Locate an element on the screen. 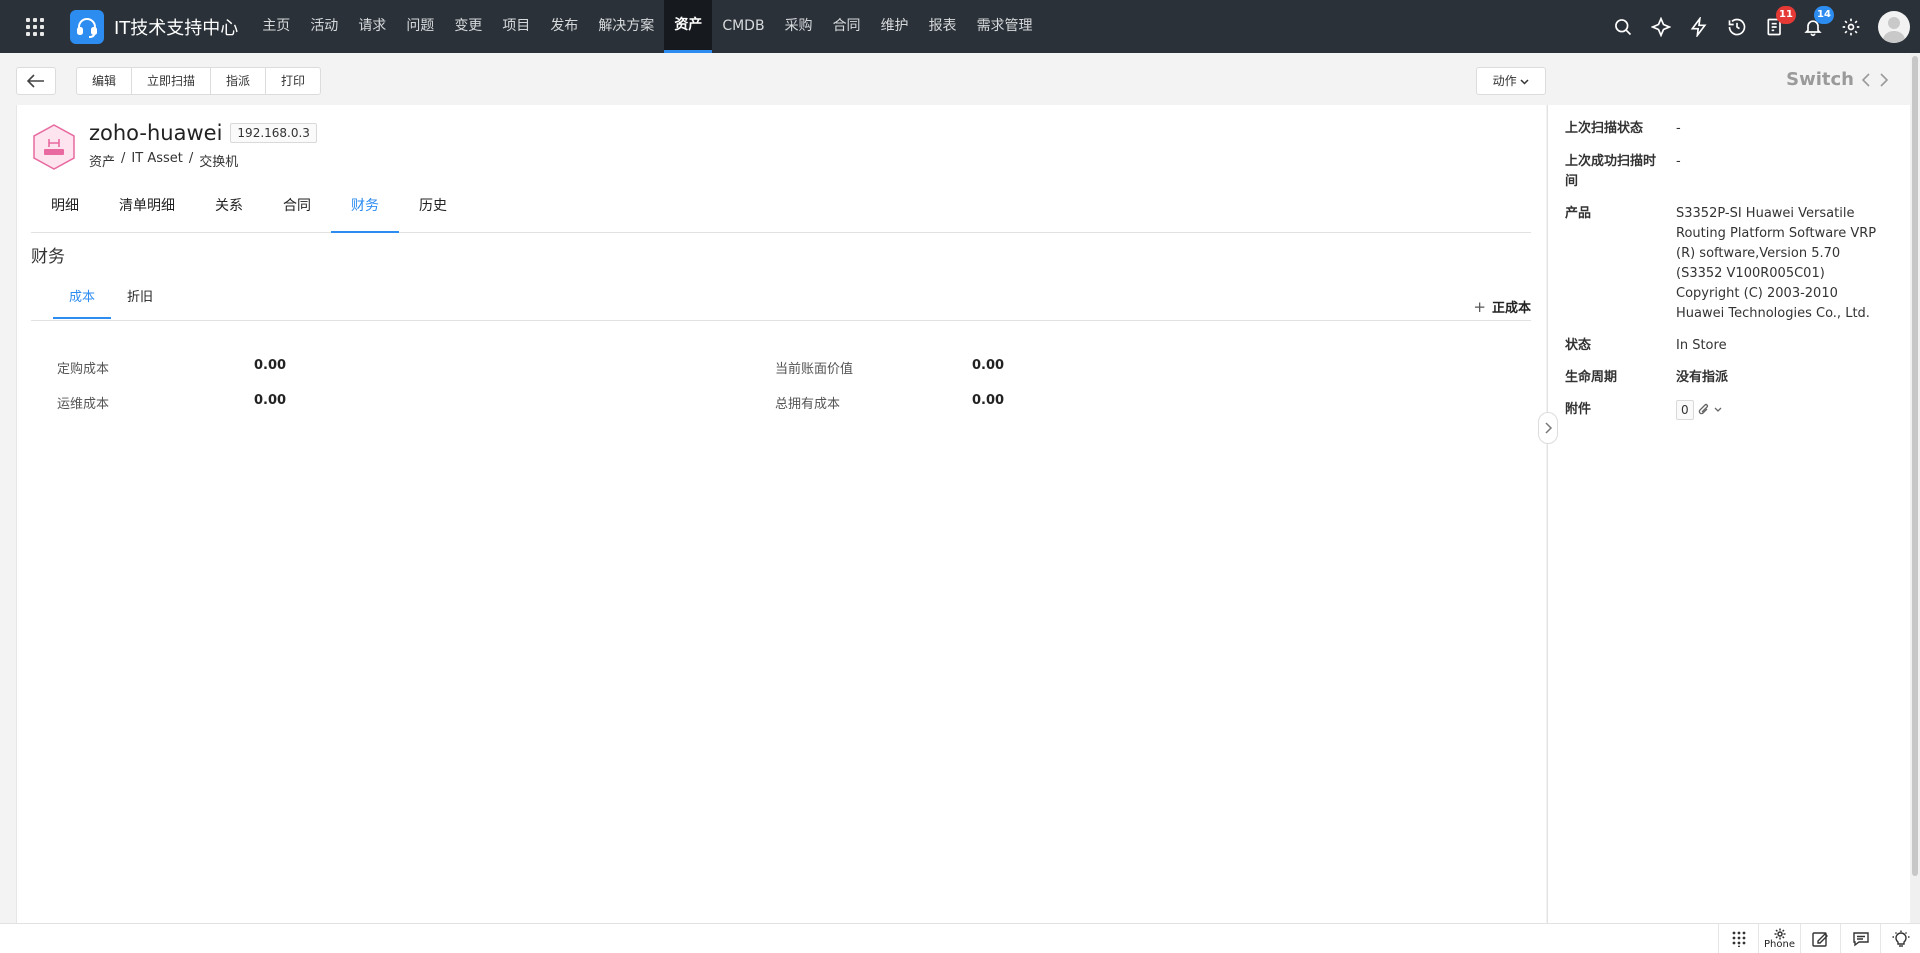 The image size is (1920, 953). assign-button: 指派 is located at coordinates (239, 81).